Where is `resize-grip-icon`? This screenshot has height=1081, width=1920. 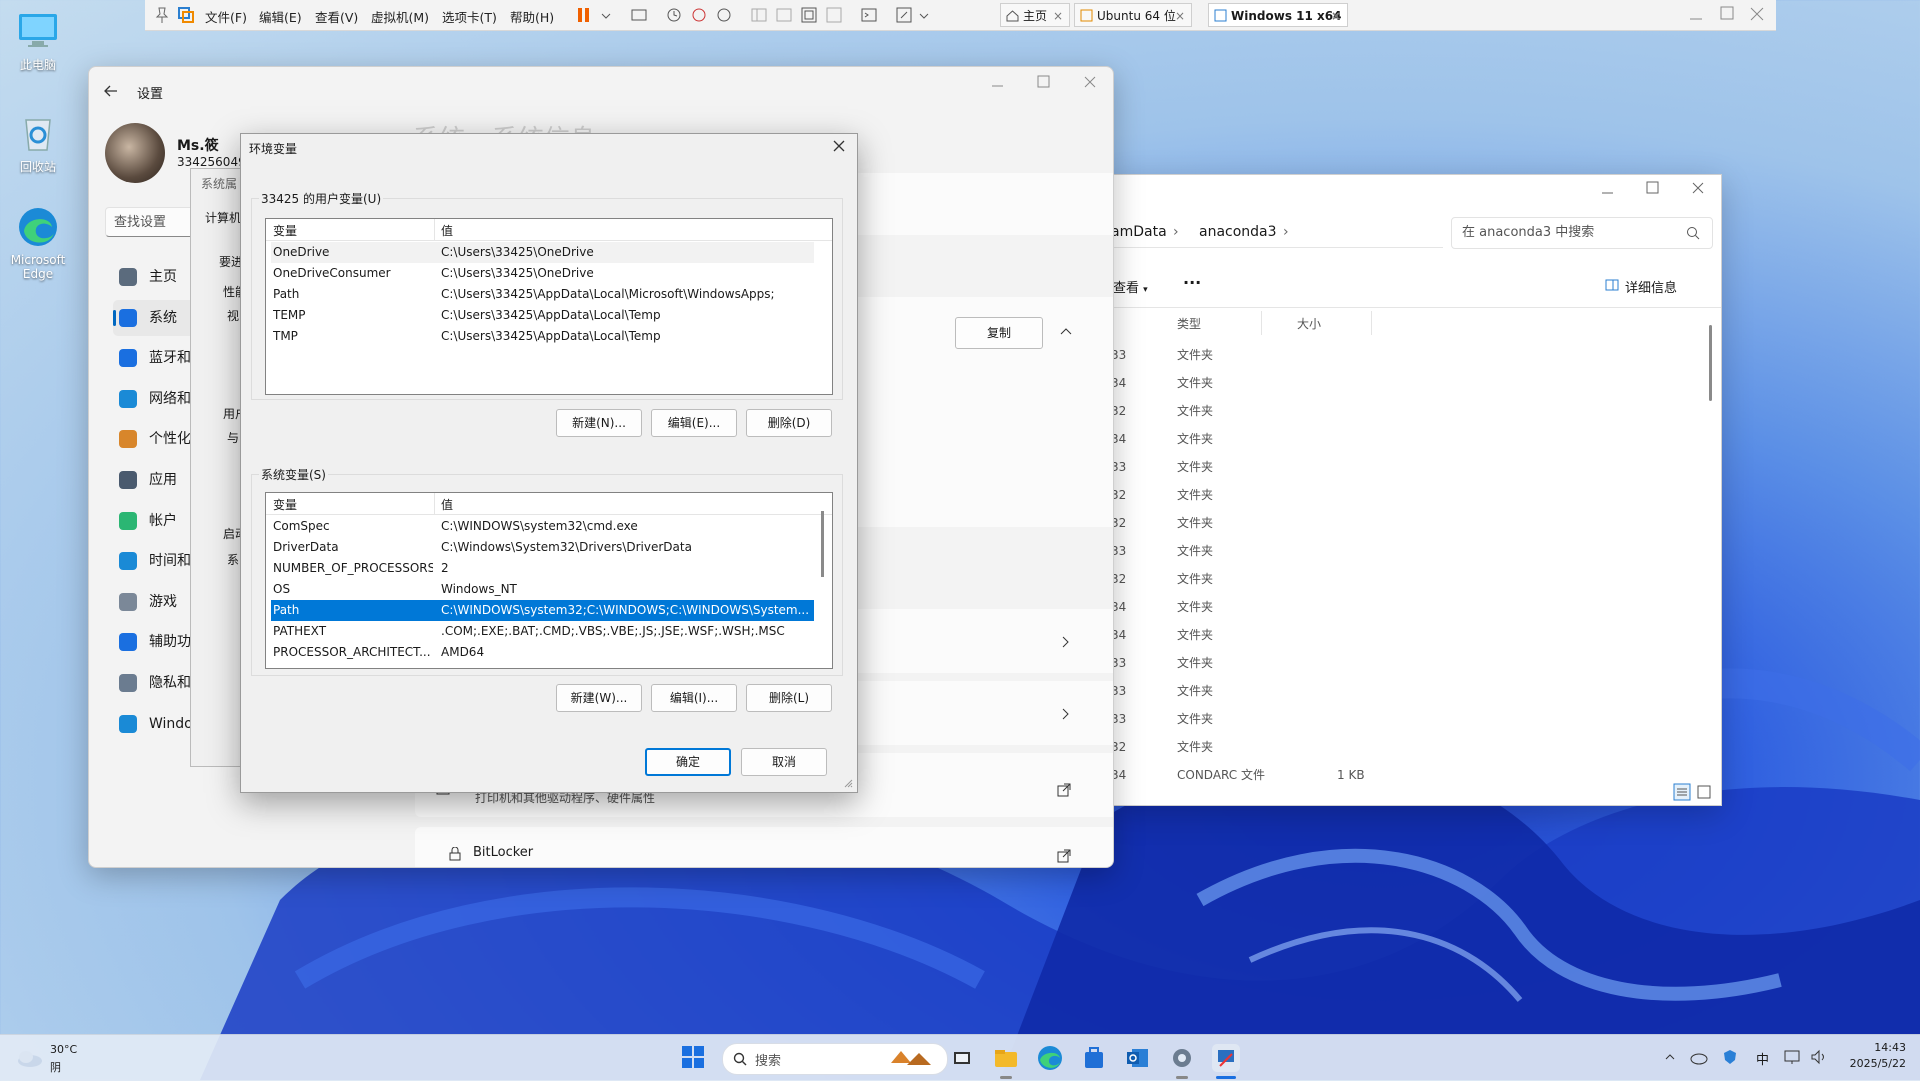
resize-grip-icon is located at coordinates (848, 783).